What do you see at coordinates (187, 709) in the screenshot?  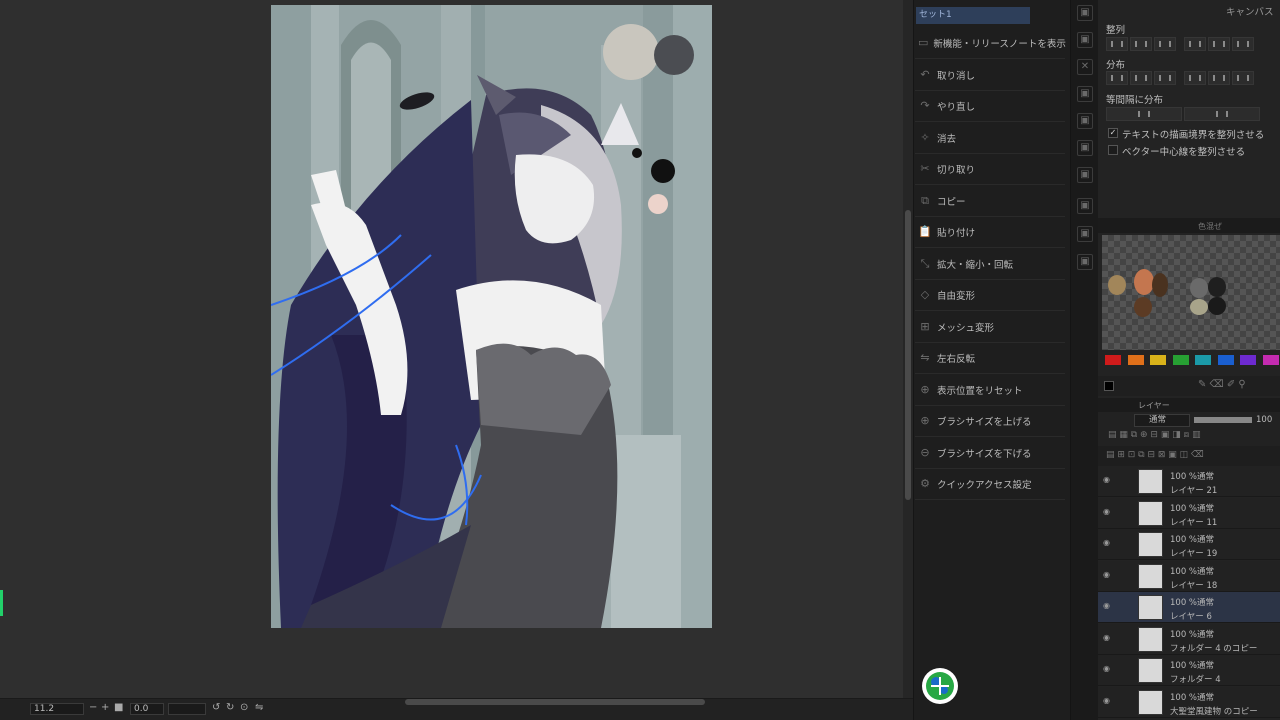 I see `rotation-slider` at bounding box center [187, 709].